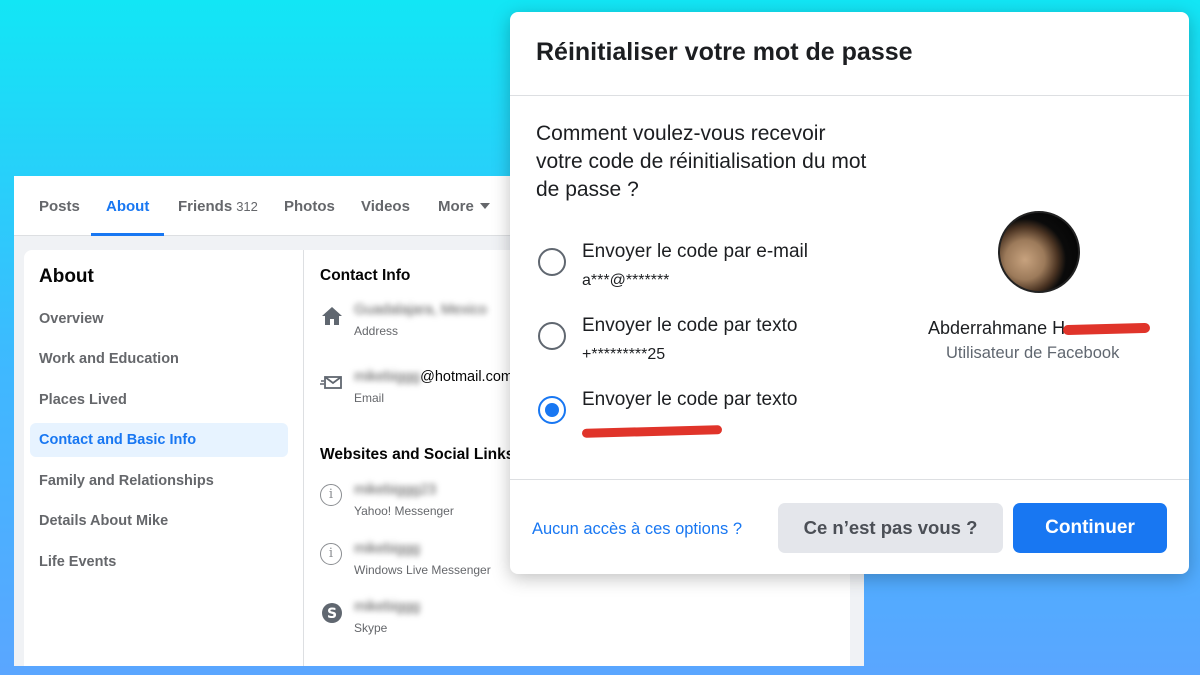  Describe the element at coordinates (560, 621) in the screenshot. I see `skype-row: S mikebiggg Skype` at that location.